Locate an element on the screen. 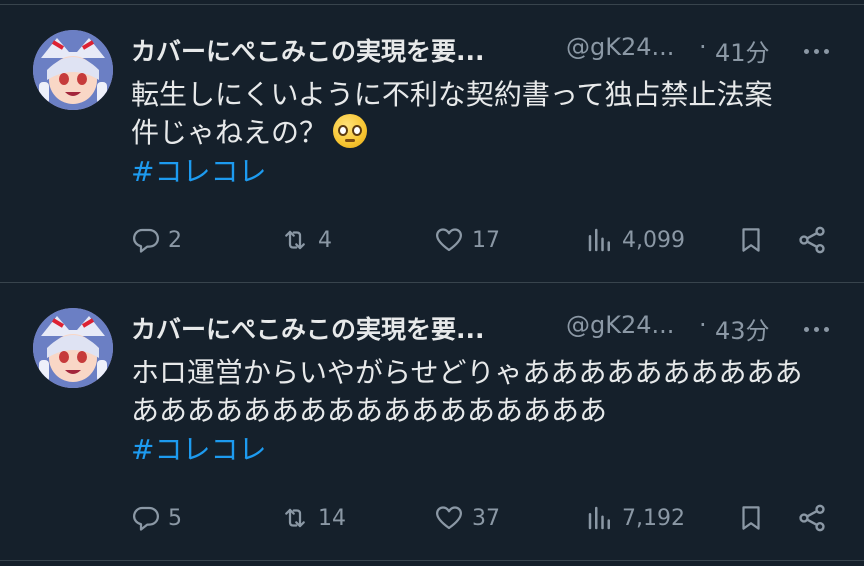  views-button: 7,192 is located at coordinates (635, 518).